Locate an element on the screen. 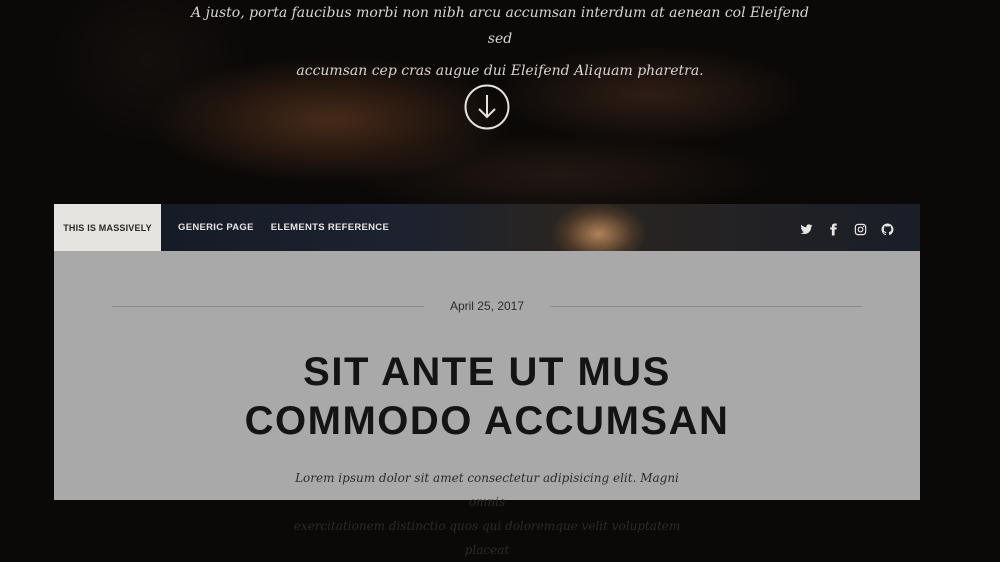 The width and height of the screenshot is (1000, 562). nav-background-image is located at coordinates (599, 227).